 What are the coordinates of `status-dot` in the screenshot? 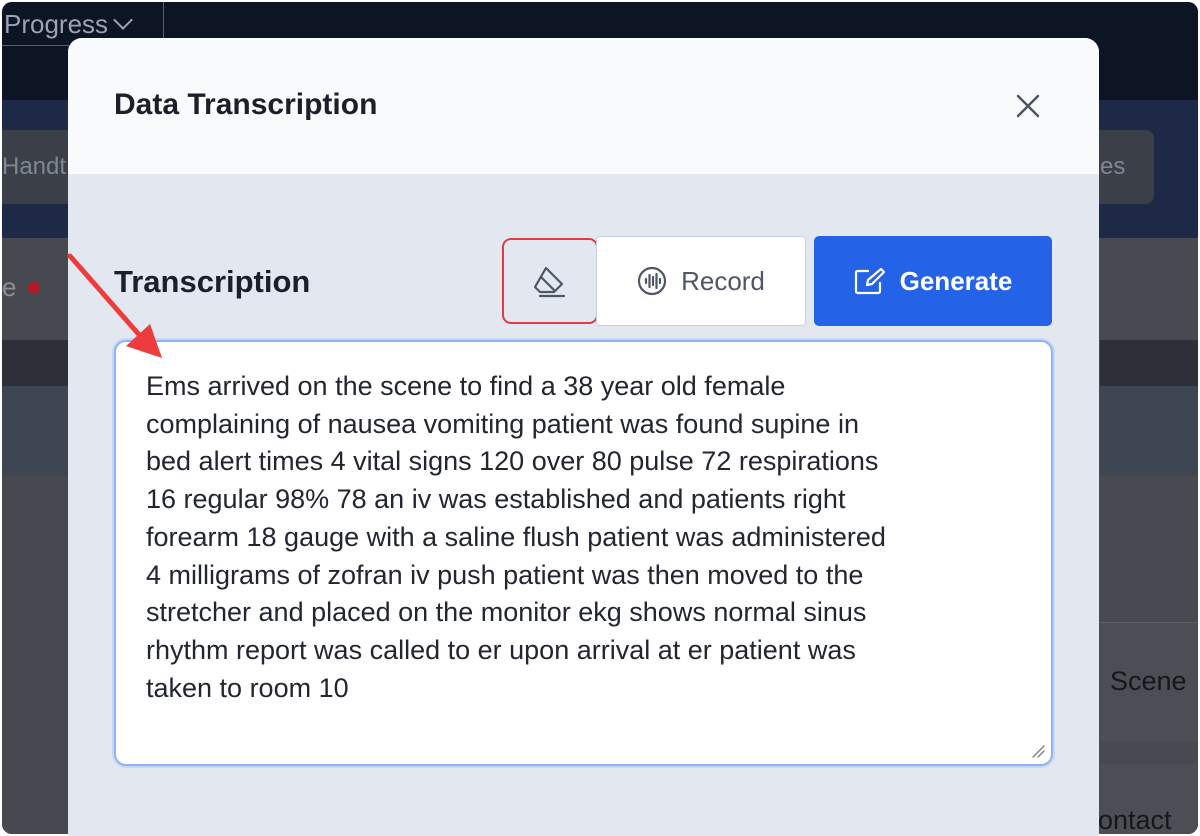 It's located at (34, 288).